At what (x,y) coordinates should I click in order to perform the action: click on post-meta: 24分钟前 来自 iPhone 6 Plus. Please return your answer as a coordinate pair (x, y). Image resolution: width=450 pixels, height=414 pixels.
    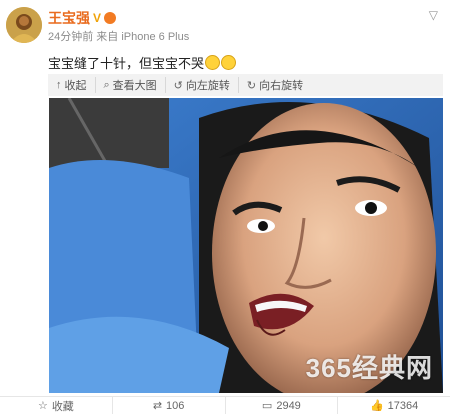
    Looking at the image, I should click on (118, 36).